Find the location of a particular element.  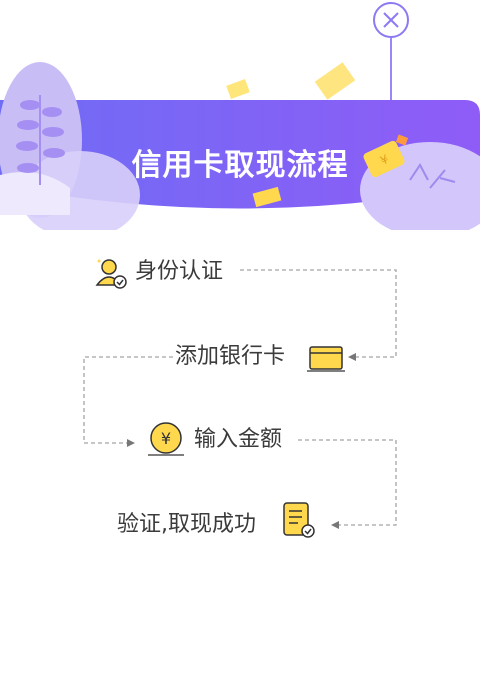

yen-coin-icon: ¥ is located at coordinates (166, 439).